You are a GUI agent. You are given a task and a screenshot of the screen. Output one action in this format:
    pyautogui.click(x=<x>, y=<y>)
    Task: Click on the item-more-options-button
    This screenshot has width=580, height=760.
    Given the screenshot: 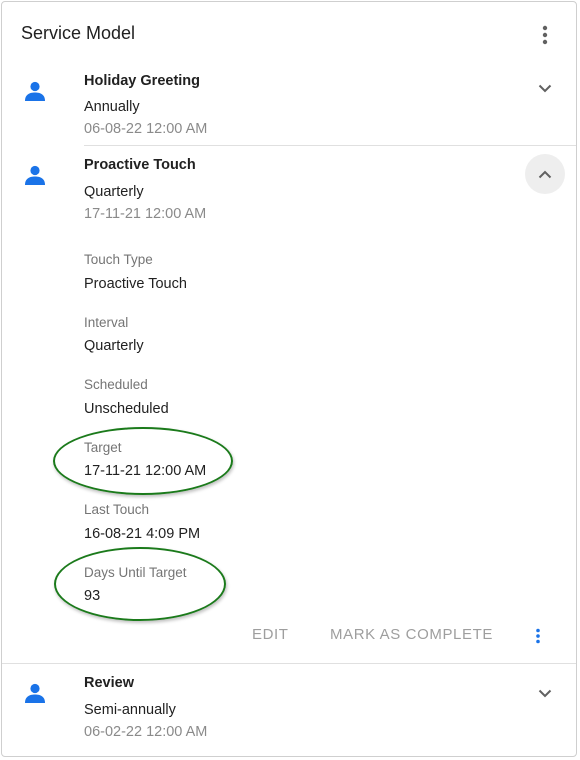 What is the action you would take?
    pyautogui.click(x=538, y=636)
    